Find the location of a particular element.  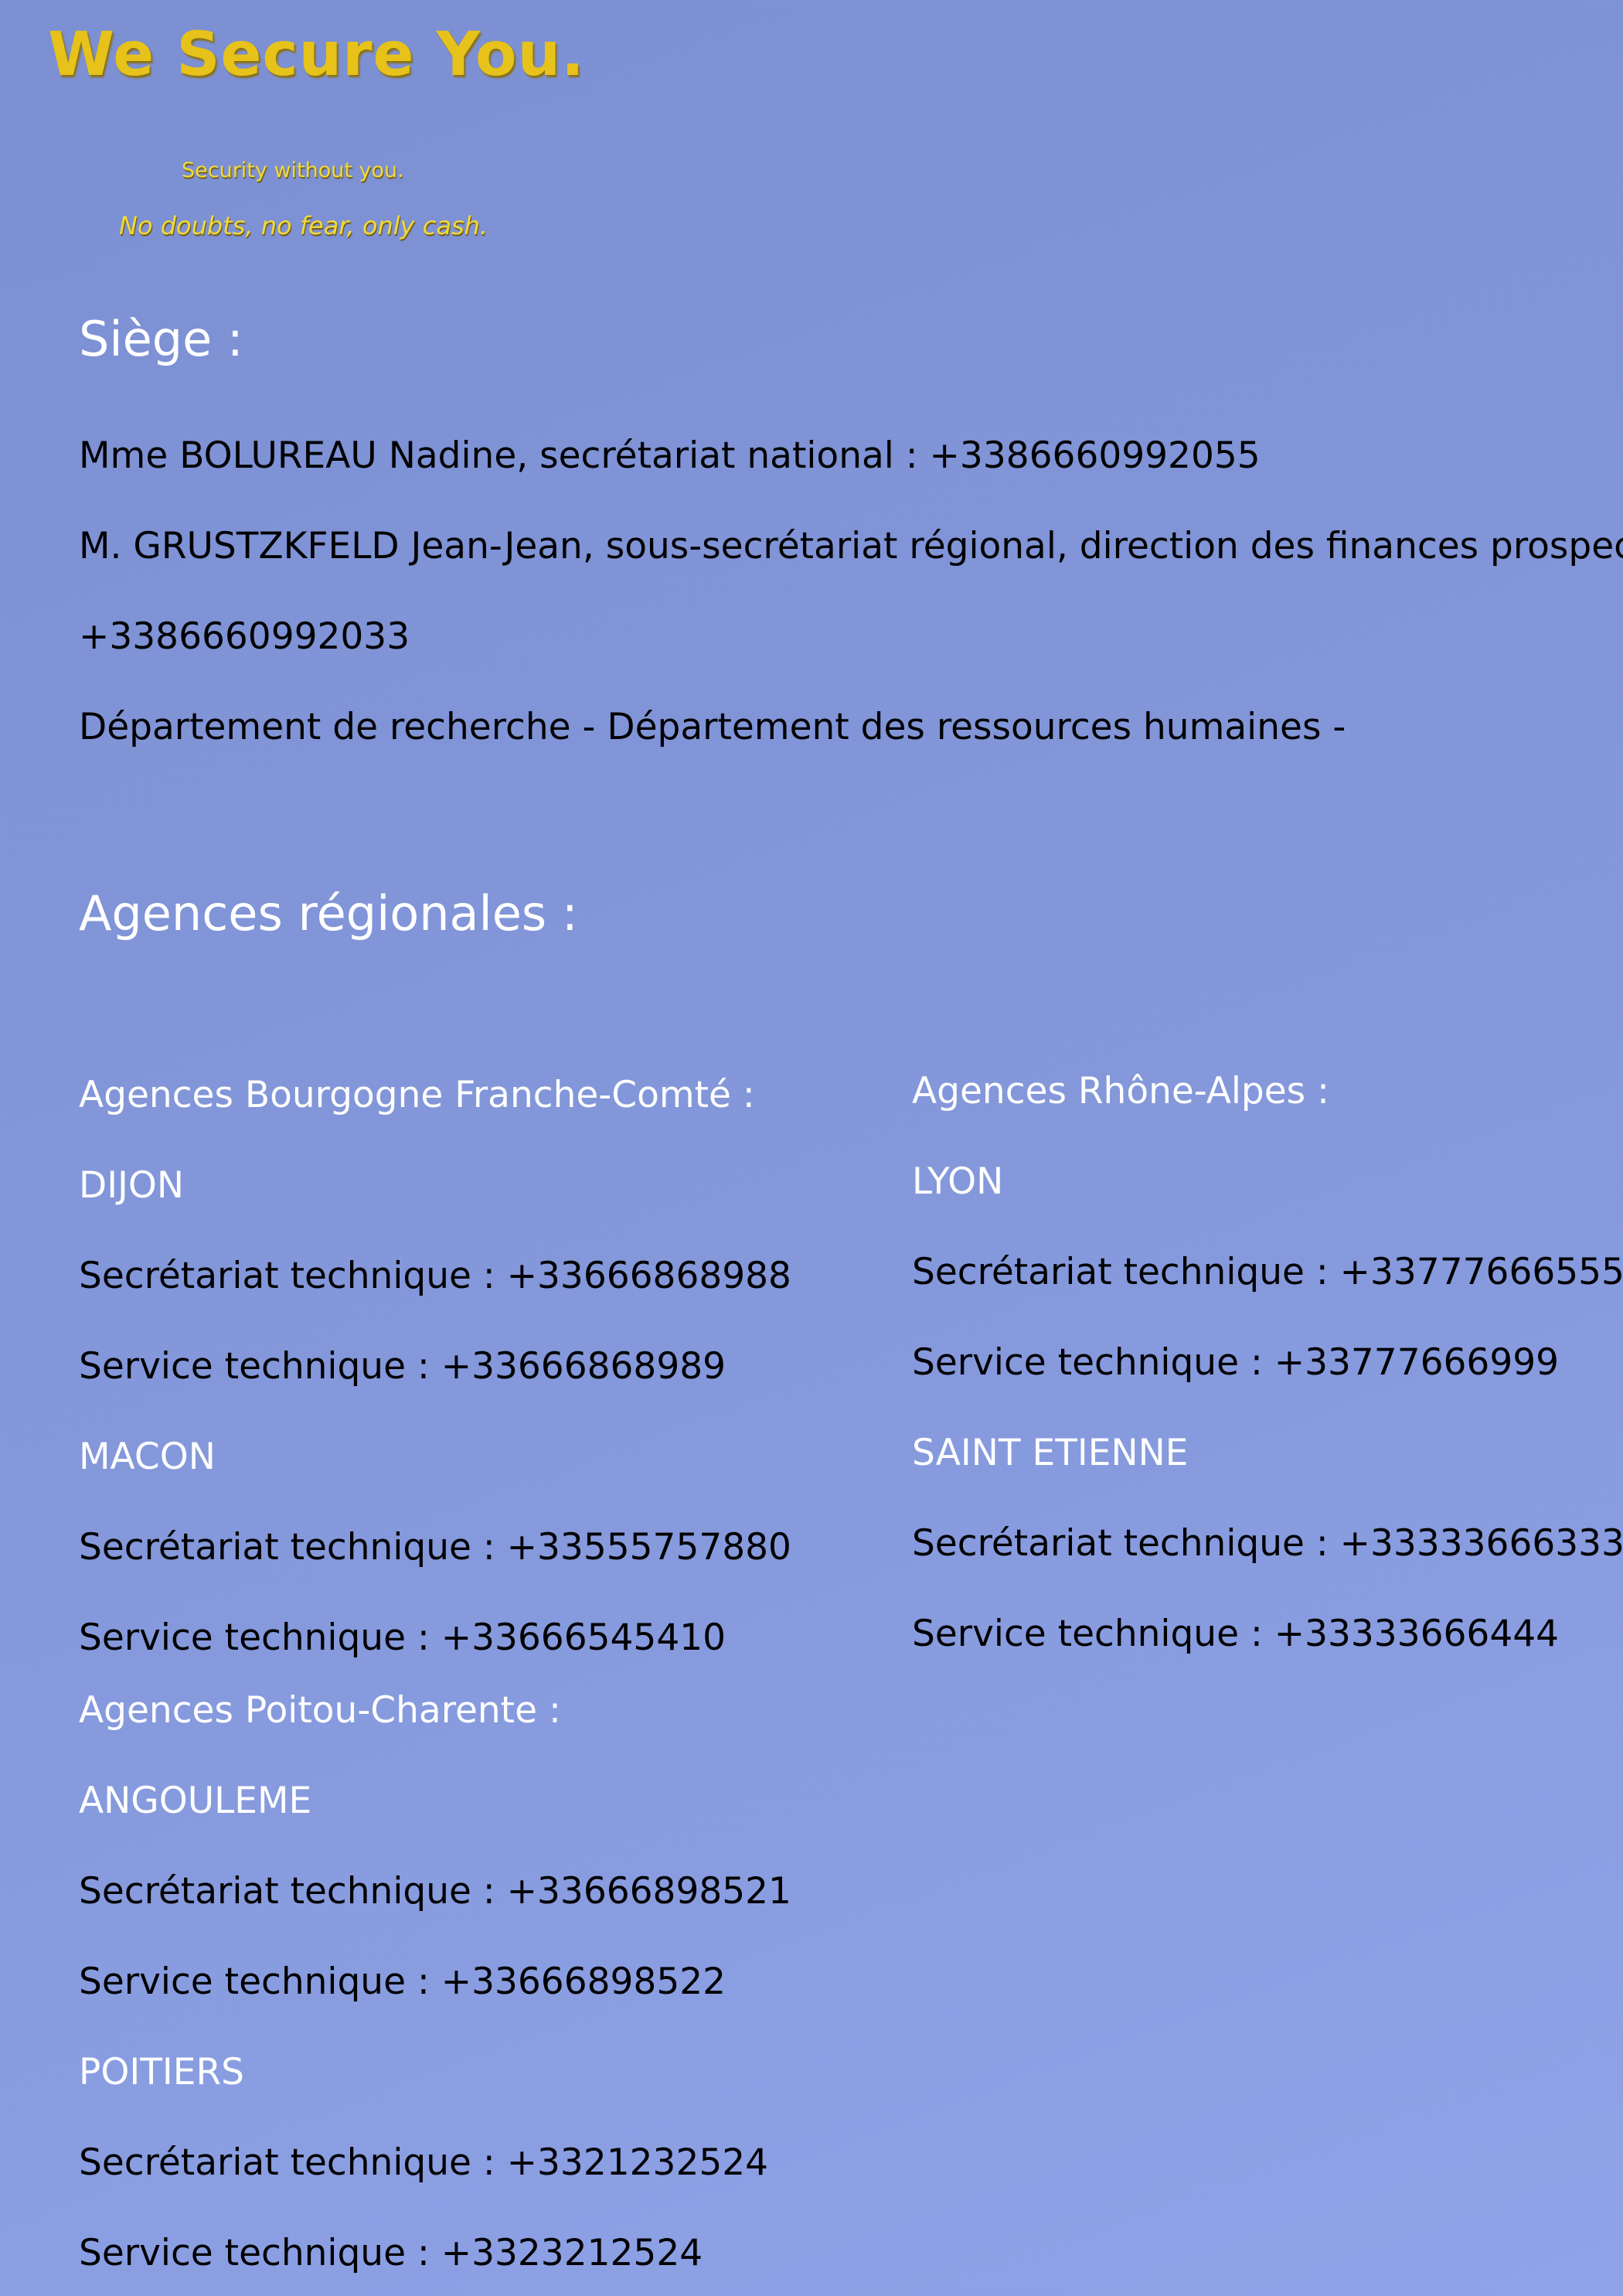

city-macon: MACON is located at coordinates (147, 1457).